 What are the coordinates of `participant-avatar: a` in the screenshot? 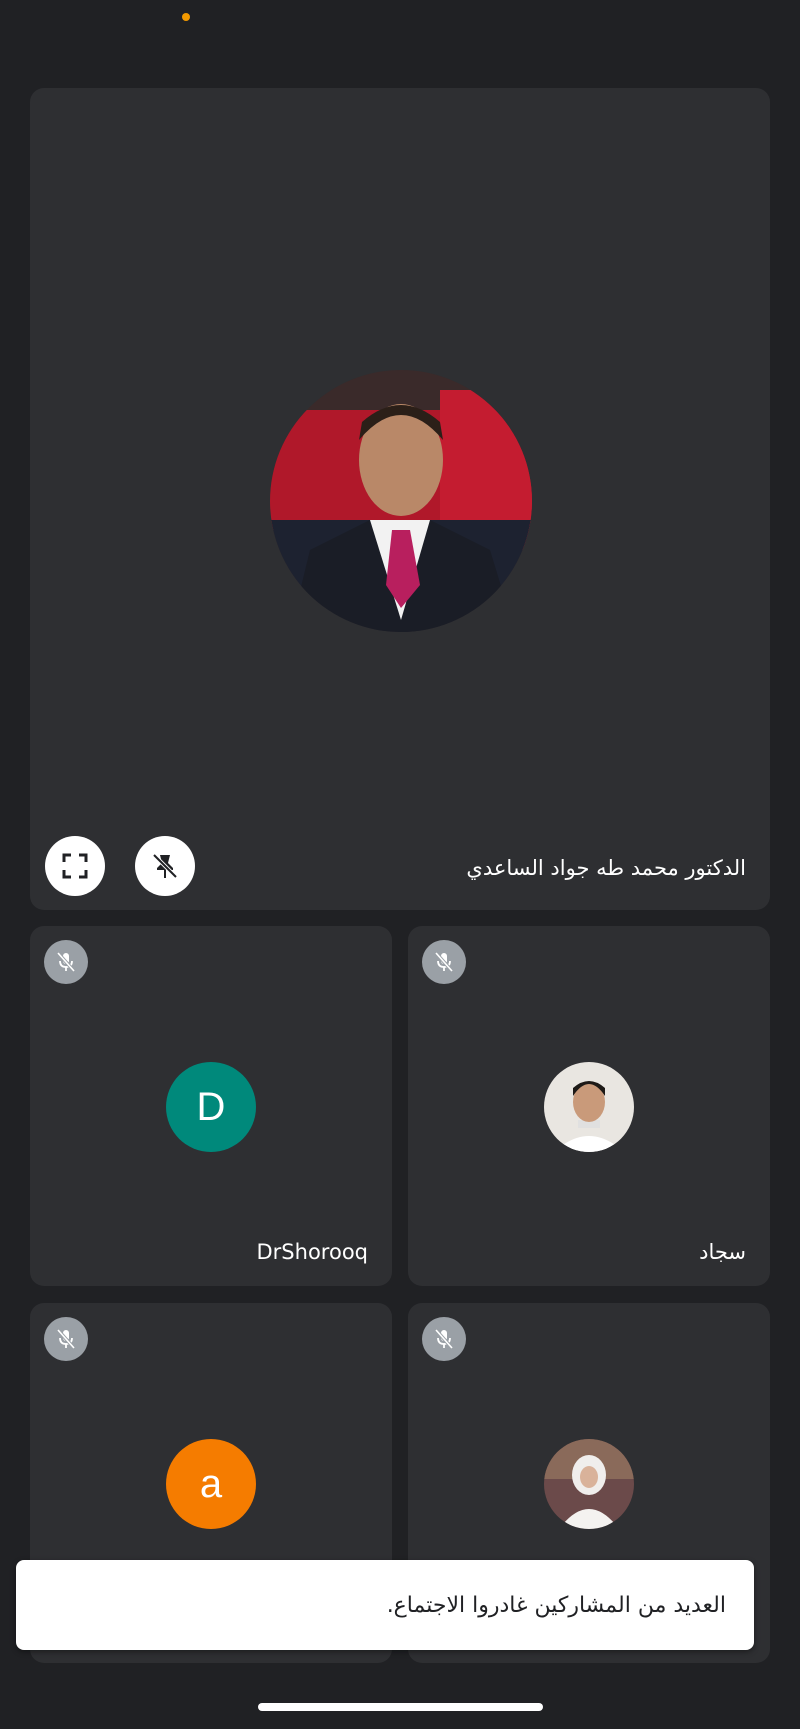 It's located at (211, 1484).